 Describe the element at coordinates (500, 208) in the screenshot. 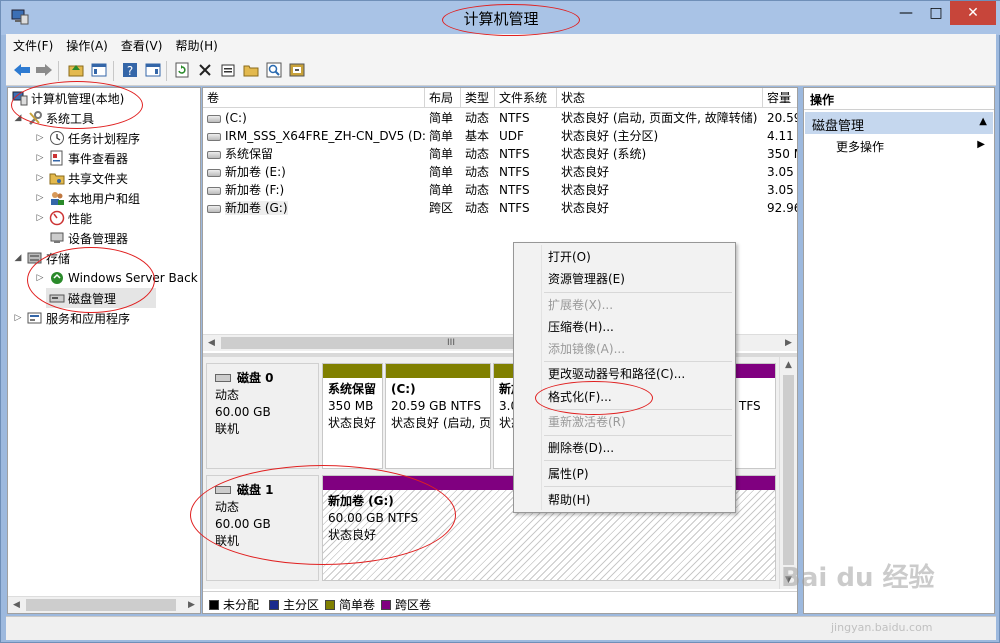

I see `table-row: 新加卷 (G:) 跨区 动态 NTFS 状态良好 92.96` at that location.